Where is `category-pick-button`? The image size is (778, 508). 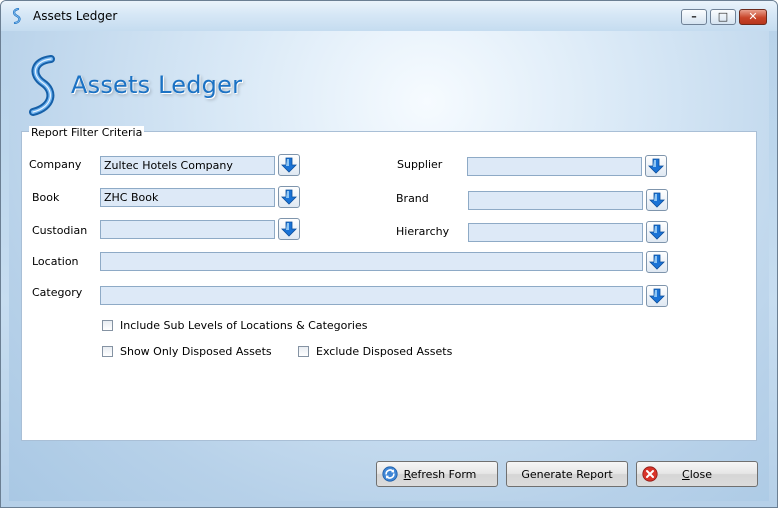
category-pick-button is located at coordinates (657, 296).